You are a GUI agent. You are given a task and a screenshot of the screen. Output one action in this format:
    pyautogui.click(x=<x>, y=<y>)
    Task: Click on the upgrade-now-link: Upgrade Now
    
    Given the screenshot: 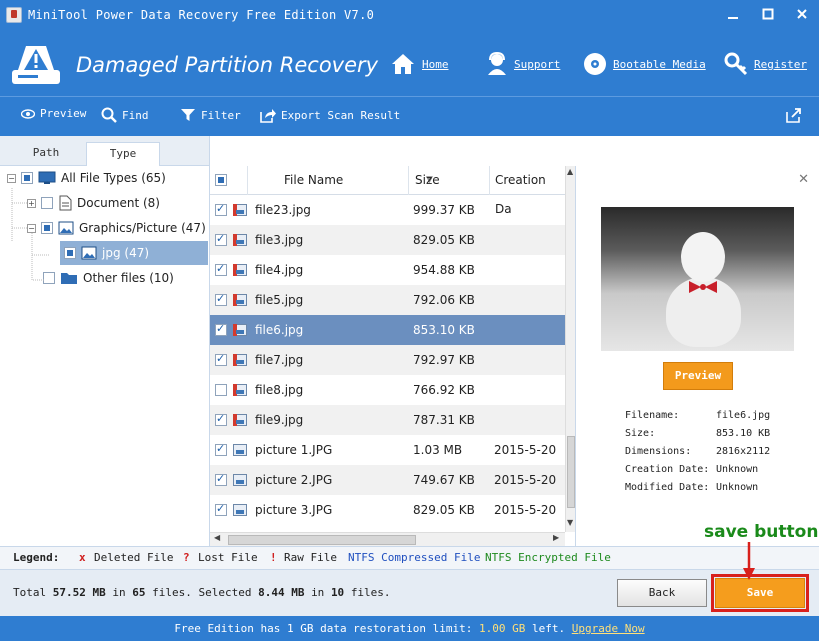 What is the action you would take?
    pyautogui.click(x=608, y=628)
    